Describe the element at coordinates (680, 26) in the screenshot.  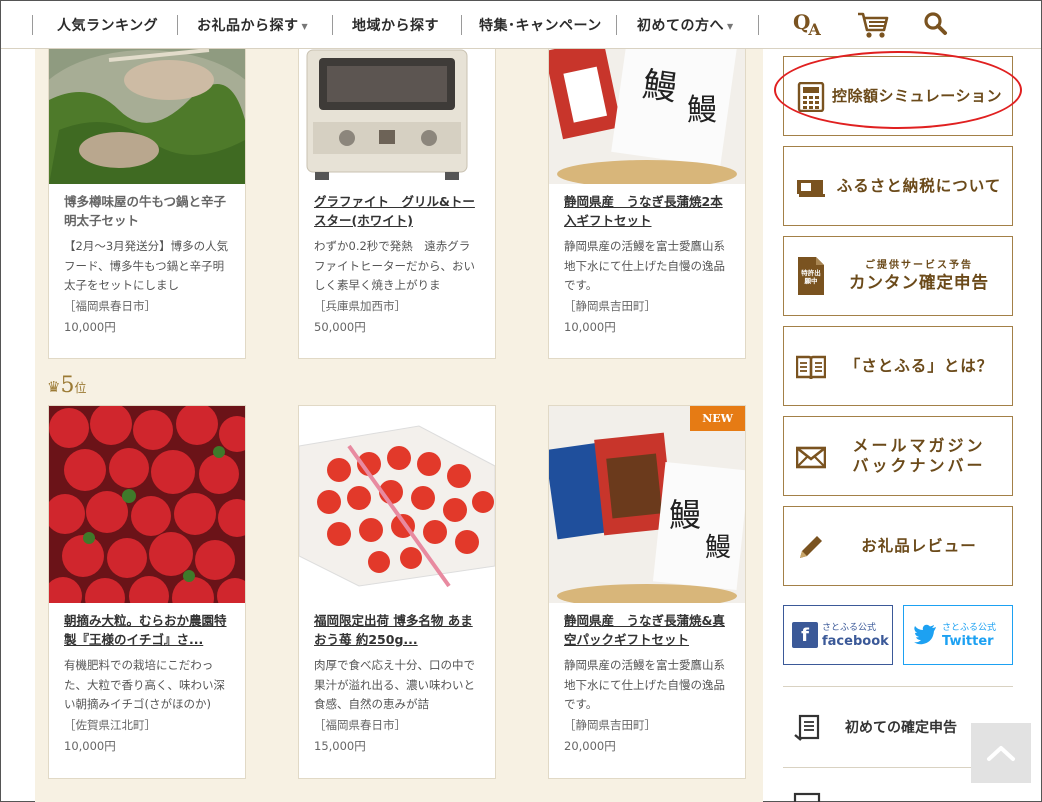
I see `nav-first-time-label: 初めての方へ` at that location.